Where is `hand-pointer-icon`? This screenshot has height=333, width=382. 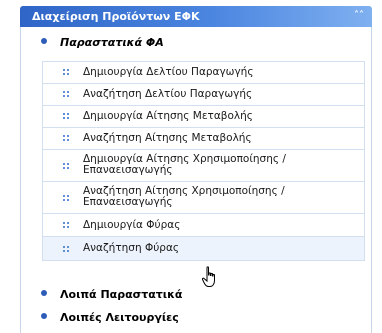 hand-pointer-icon is located at coordinates (208, 276).